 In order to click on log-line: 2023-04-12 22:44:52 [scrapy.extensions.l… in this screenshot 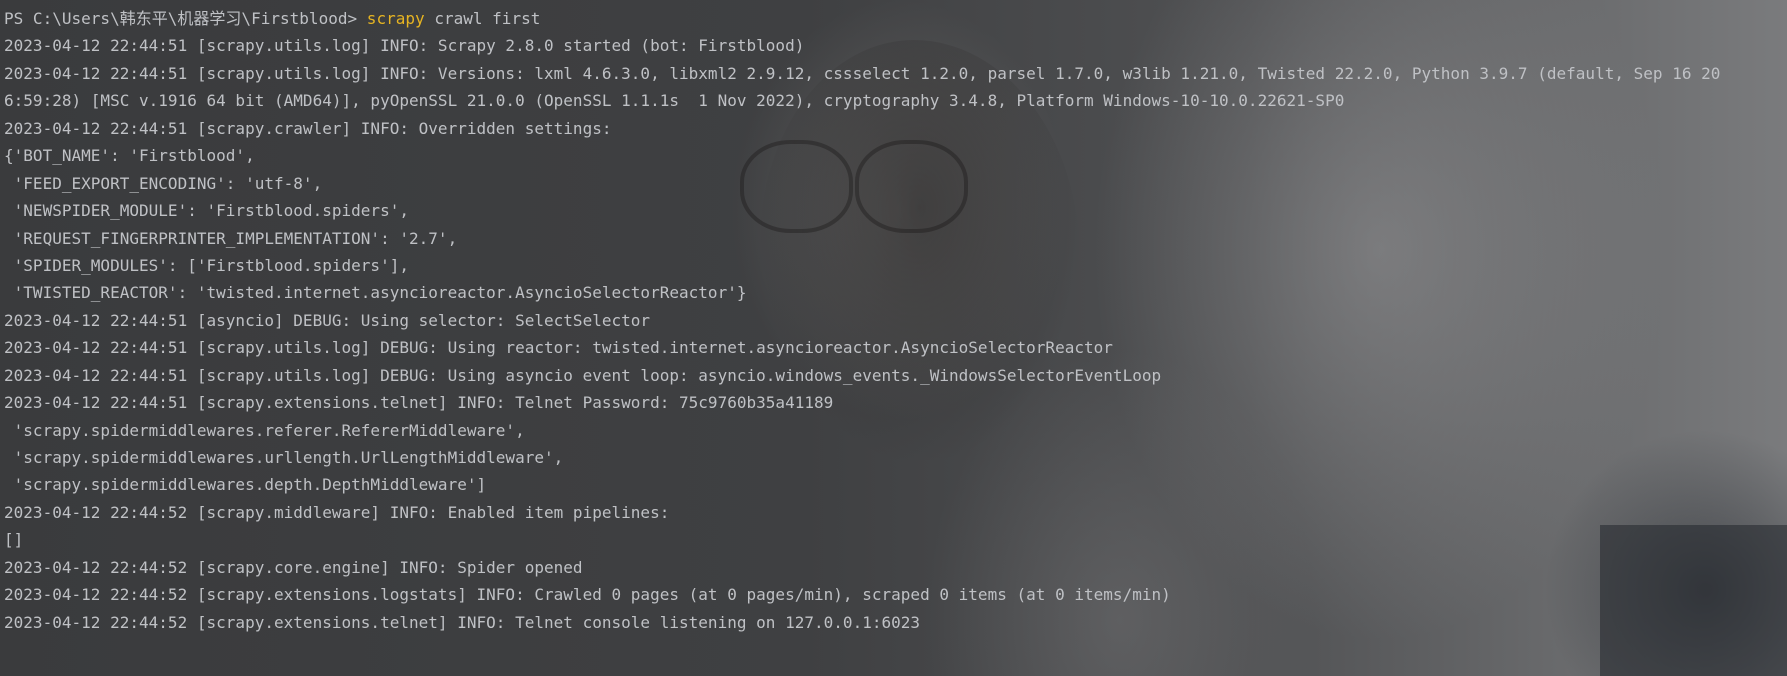, I will do `click(587, 595)`.